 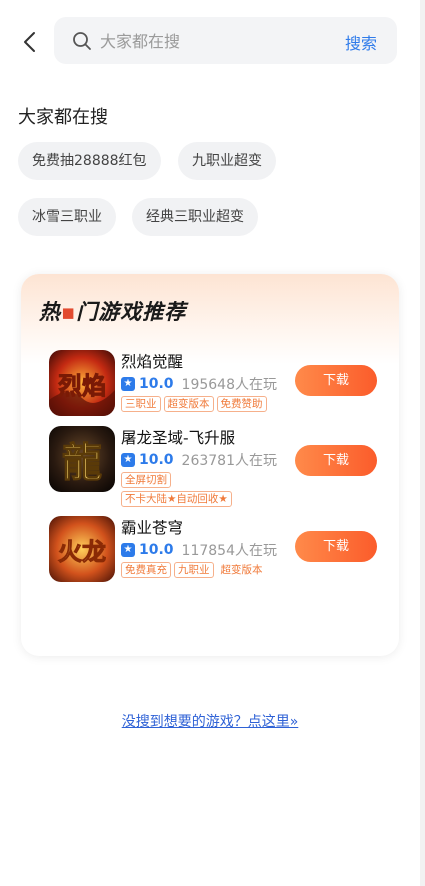 I want to click on top-bar: 搜索, so click(x=212, y=43).